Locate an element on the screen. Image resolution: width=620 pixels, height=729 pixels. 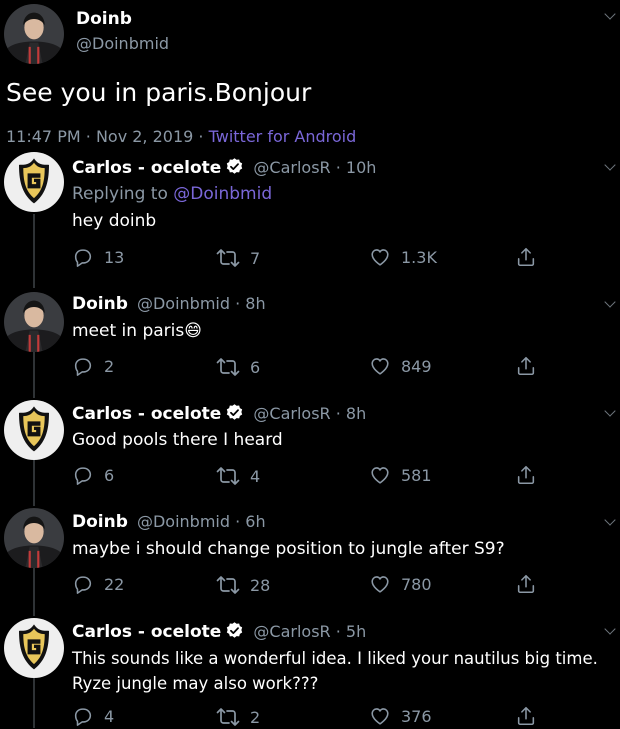
retweet-button: 4 is located at coordinates (238, 476).